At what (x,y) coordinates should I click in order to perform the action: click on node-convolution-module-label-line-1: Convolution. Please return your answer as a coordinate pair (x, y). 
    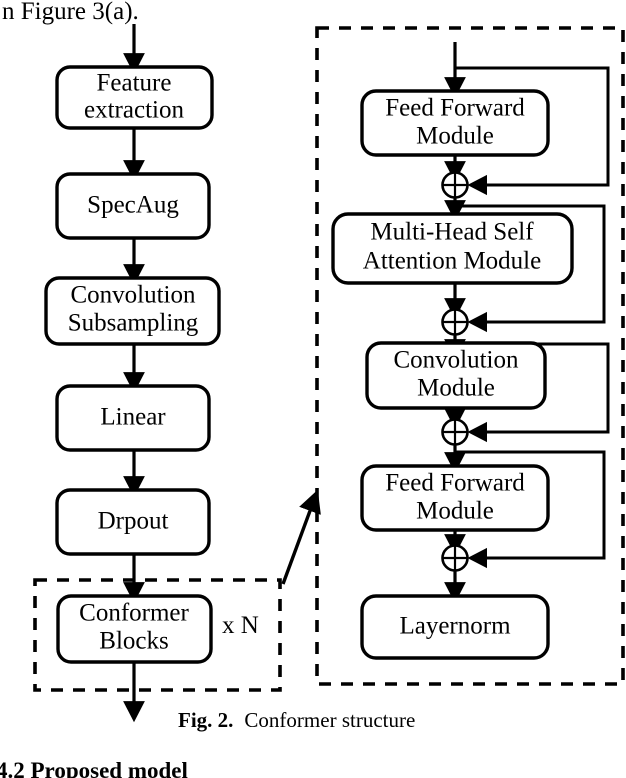
    Looking at the image, I should click on (456, 360).